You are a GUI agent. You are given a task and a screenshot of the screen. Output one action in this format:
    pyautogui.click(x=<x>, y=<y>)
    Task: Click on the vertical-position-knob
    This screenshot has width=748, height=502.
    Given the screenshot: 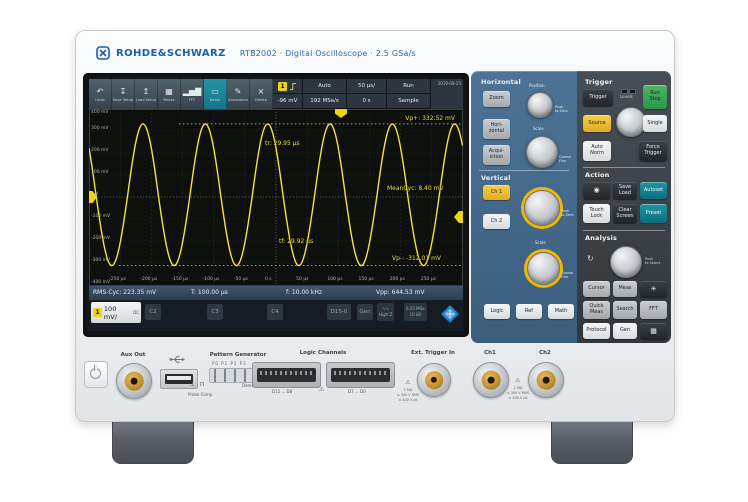 What is the action you would take?
    pyautogui.click(x=542, y=208)
    